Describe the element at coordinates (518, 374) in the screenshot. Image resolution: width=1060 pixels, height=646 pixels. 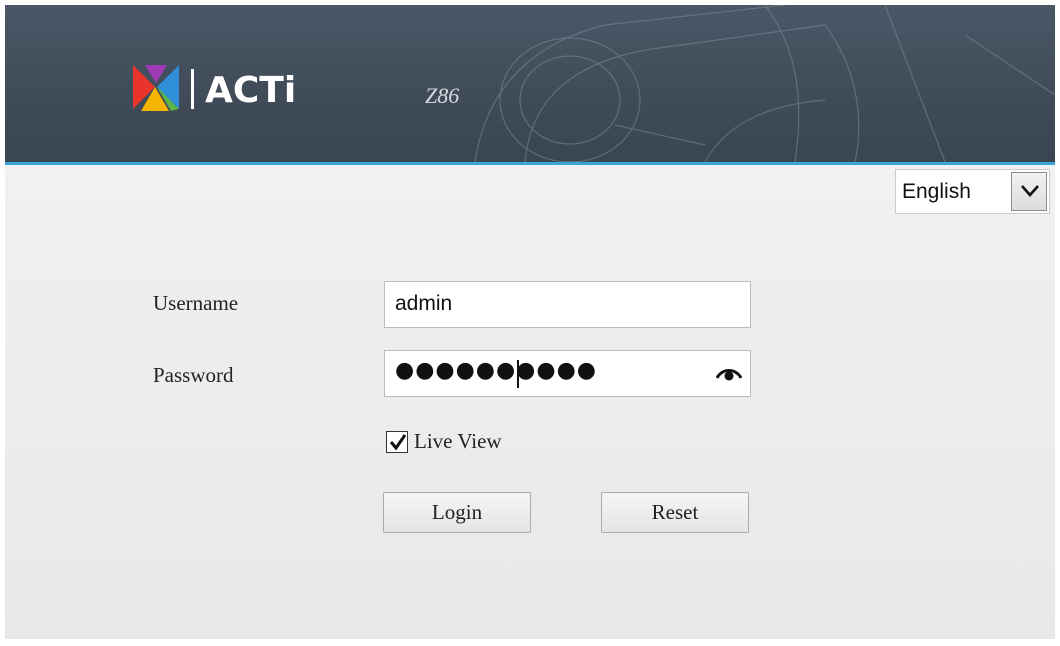
I see `text-caret` at that location.